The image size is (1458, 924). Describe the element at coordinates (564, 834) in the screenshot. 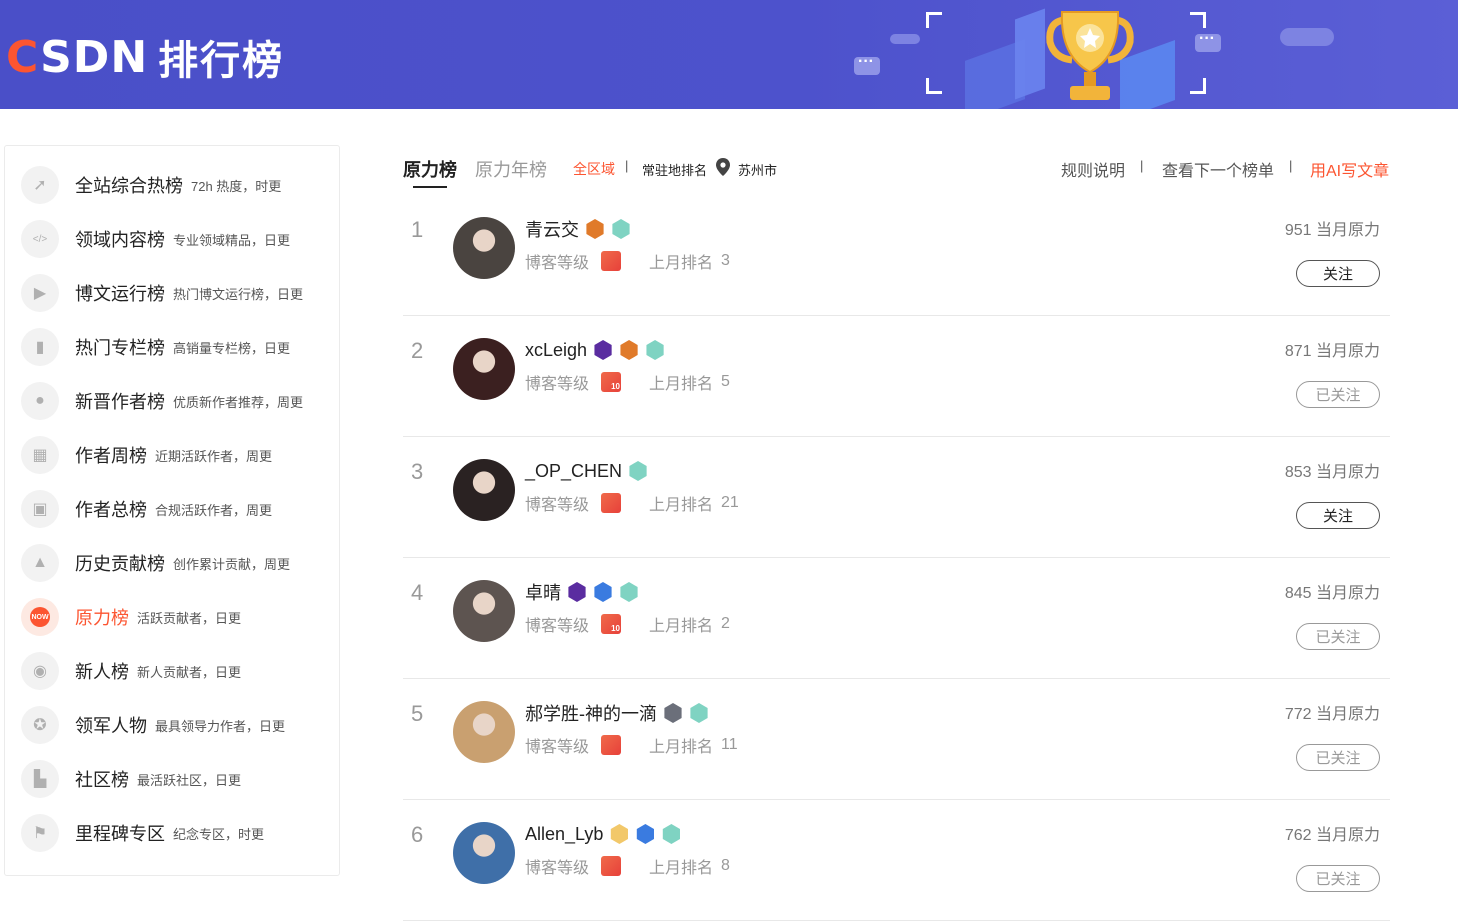

I see `user-name: Allen_Lyb` at that location.